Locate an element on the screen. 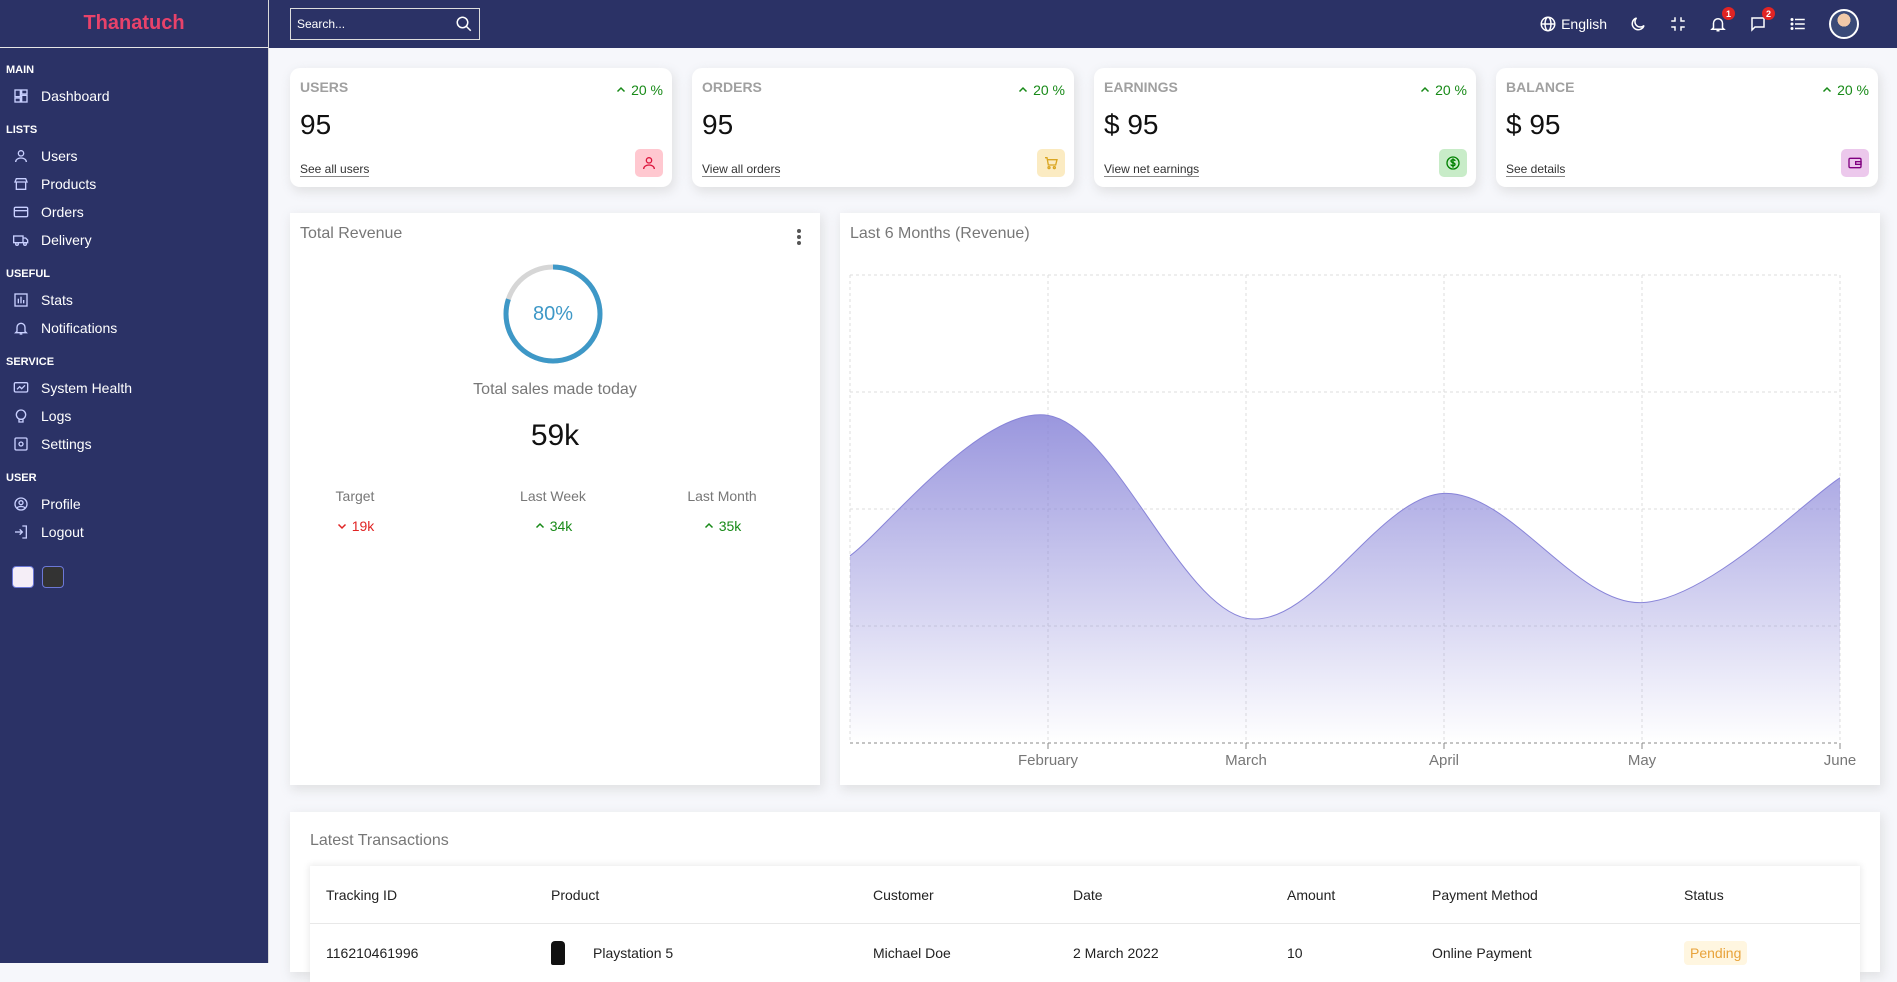 This screenshot has height=982, width=1897. sidebar-item-products: Products is located at coordinates (137, 184).